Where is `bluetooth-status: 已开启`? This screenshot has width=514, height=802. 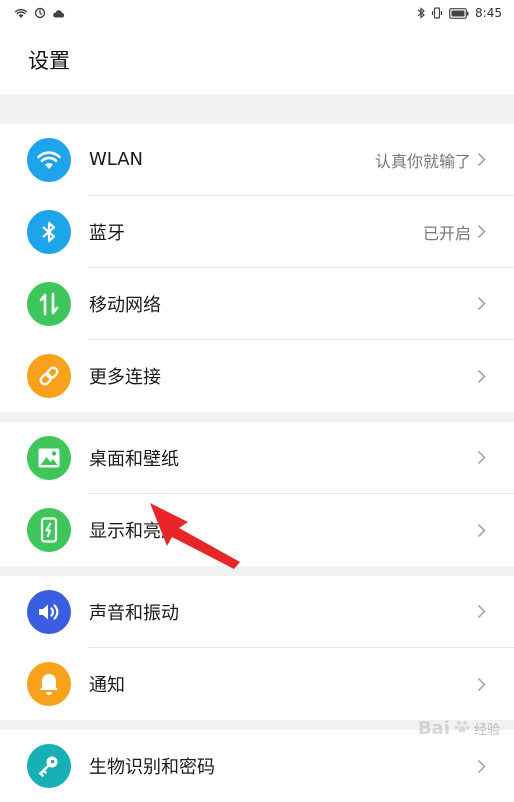 bluetooth-status: 已开启 is located at coordinates (446, 233).